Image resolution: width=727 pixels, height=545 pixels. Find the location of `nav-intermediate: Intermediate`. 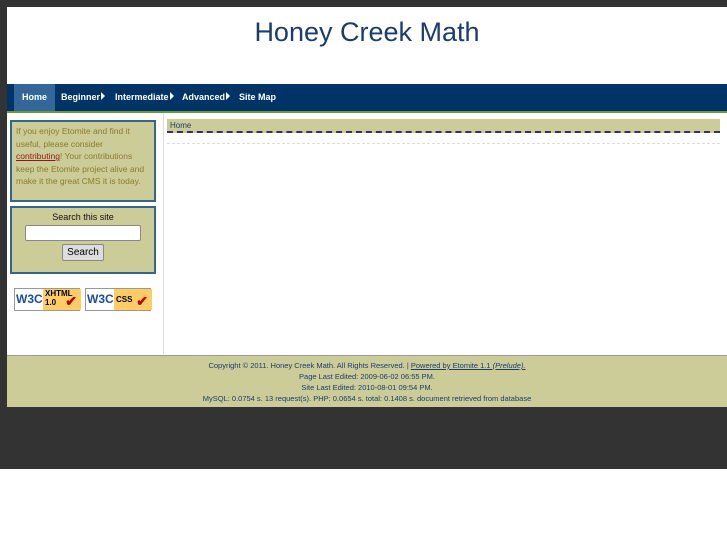

nav-intermediate: Intermediate is located at coordinates (144, 97).